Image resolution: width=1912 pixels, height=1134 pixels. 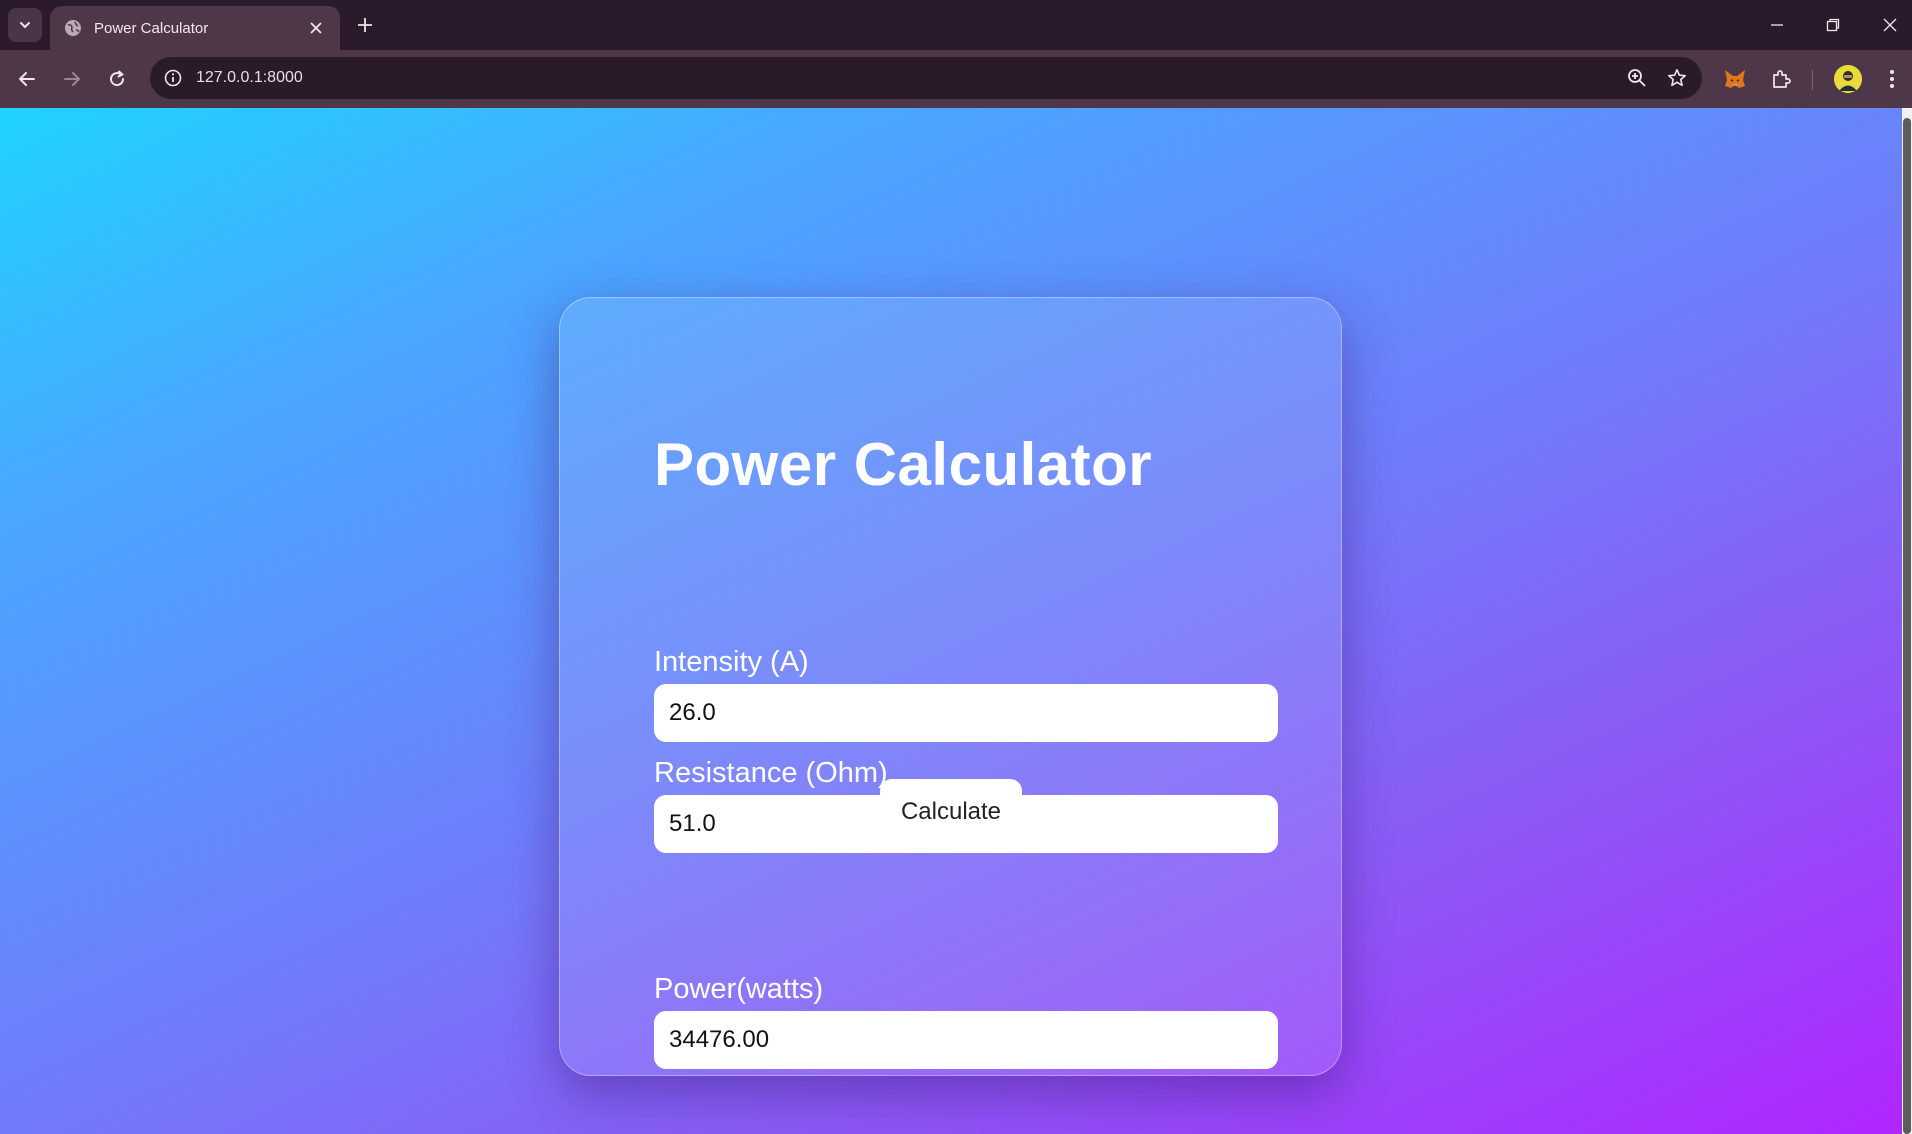 I want to click on minimize-button, so click(x=1777, y=25).